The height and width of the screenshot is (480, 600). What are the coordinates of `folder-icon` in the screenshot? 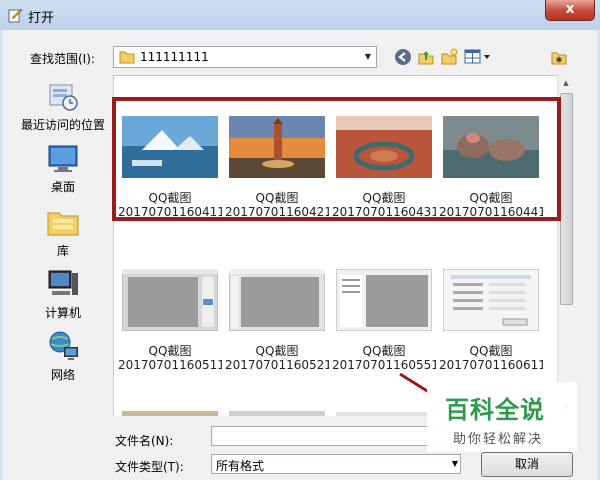 It's located at (127, 57).